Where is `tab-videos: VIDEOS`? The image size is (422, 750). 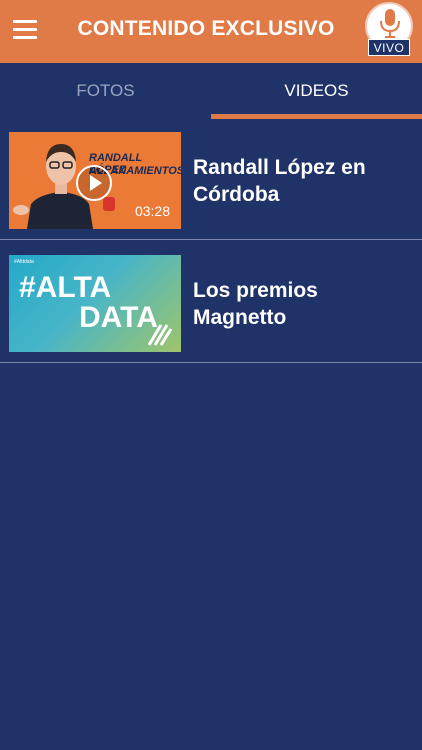
tab-videos: VIDEOS is located at coordinates (316, 91).